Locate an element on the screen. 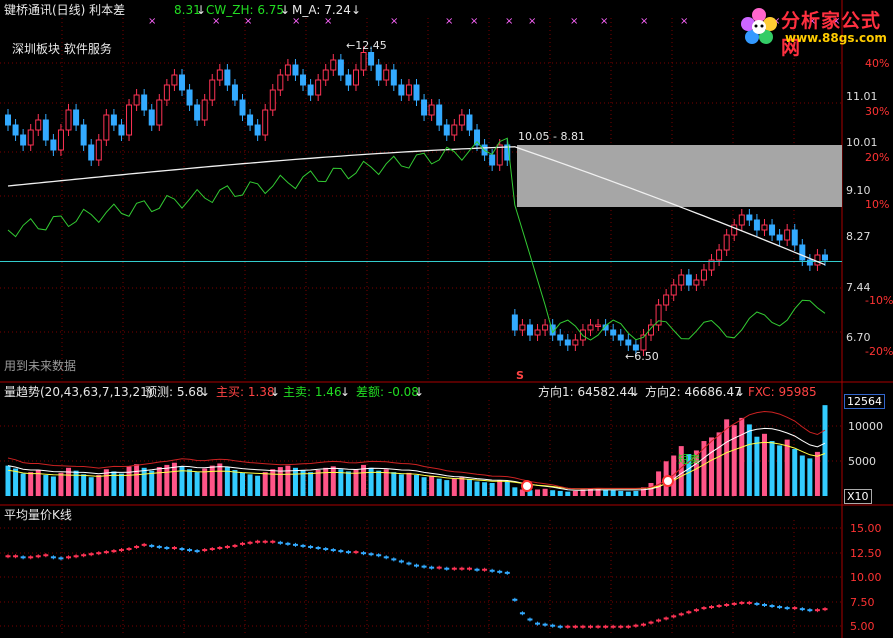  avg-tick-label: 5.00 is located at coordinates (862, 626).